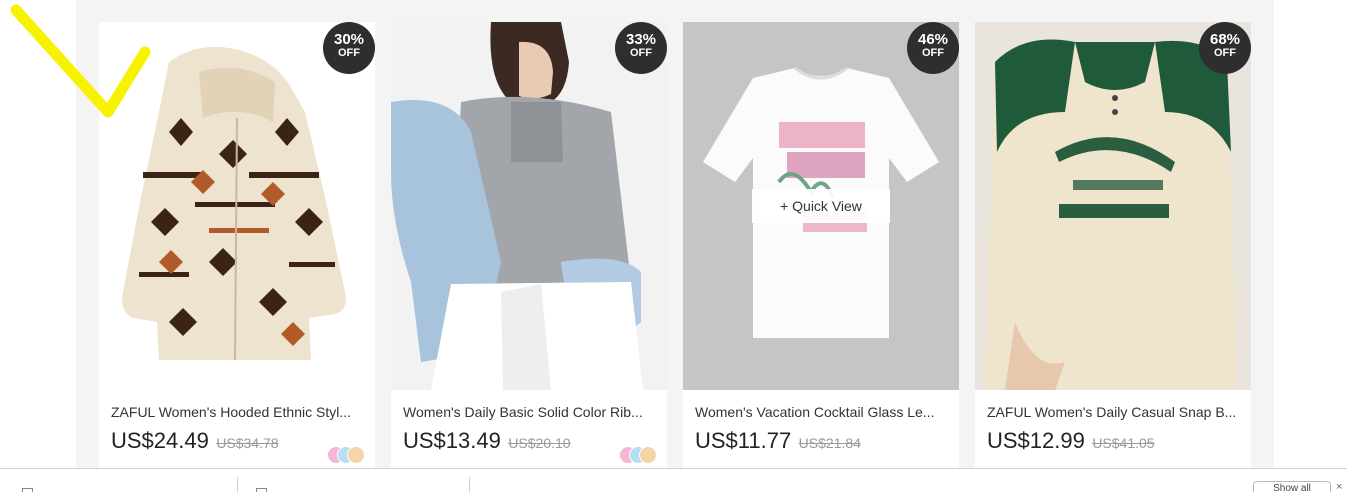 Image resolution: width=1347 pixels, height=492 pixels. Describe the element at coordinates (1225, 39) in the screenshot. I see `discount-percent: 68%` at that location.